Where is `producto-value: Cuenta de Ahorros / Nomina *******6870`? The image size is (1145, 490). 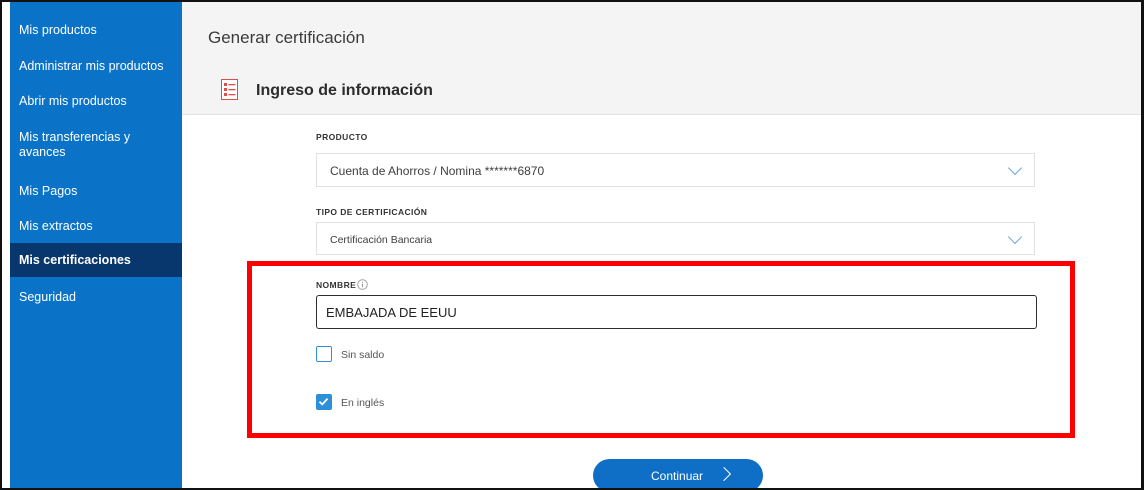
producto-value: Cuenta de Ahorros / Nomina *******6870 is located at coordinates (437, 171).